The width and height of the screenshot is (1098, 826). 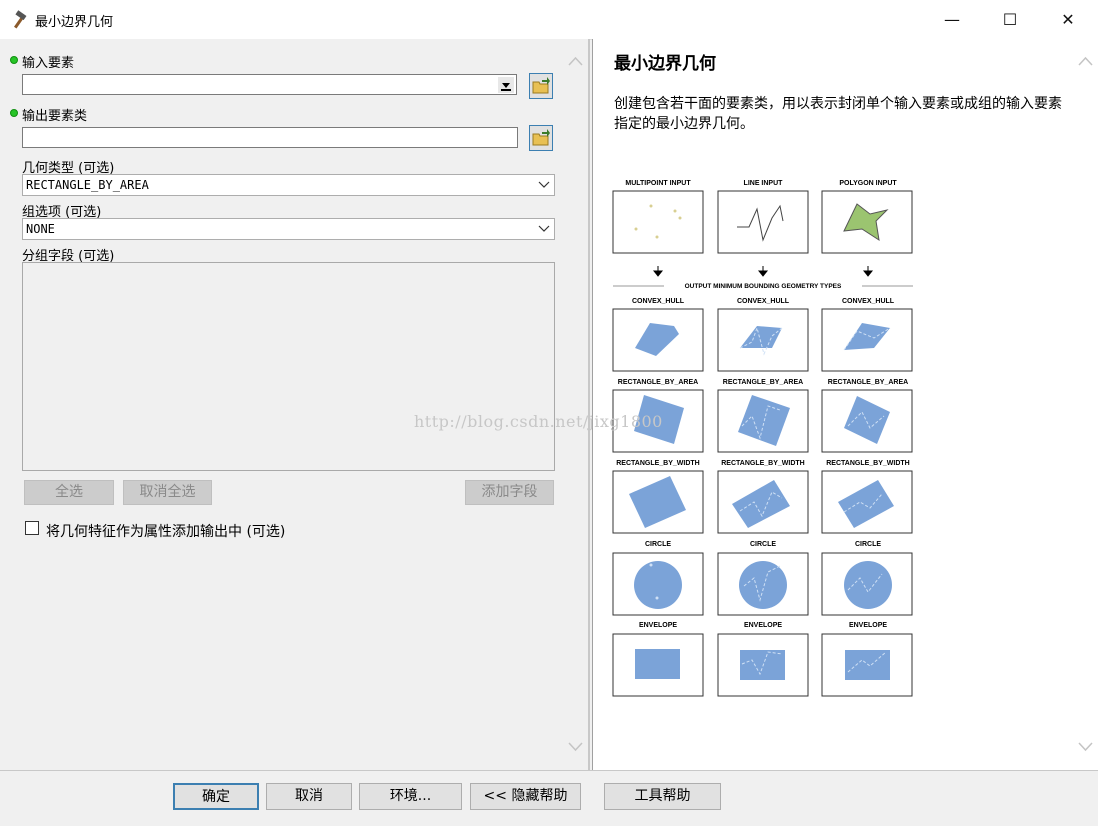 What do you see at coordinates (1085, 404) in the screenshot?
I see `right-scrollbar` at bounding box center [1085, 404].